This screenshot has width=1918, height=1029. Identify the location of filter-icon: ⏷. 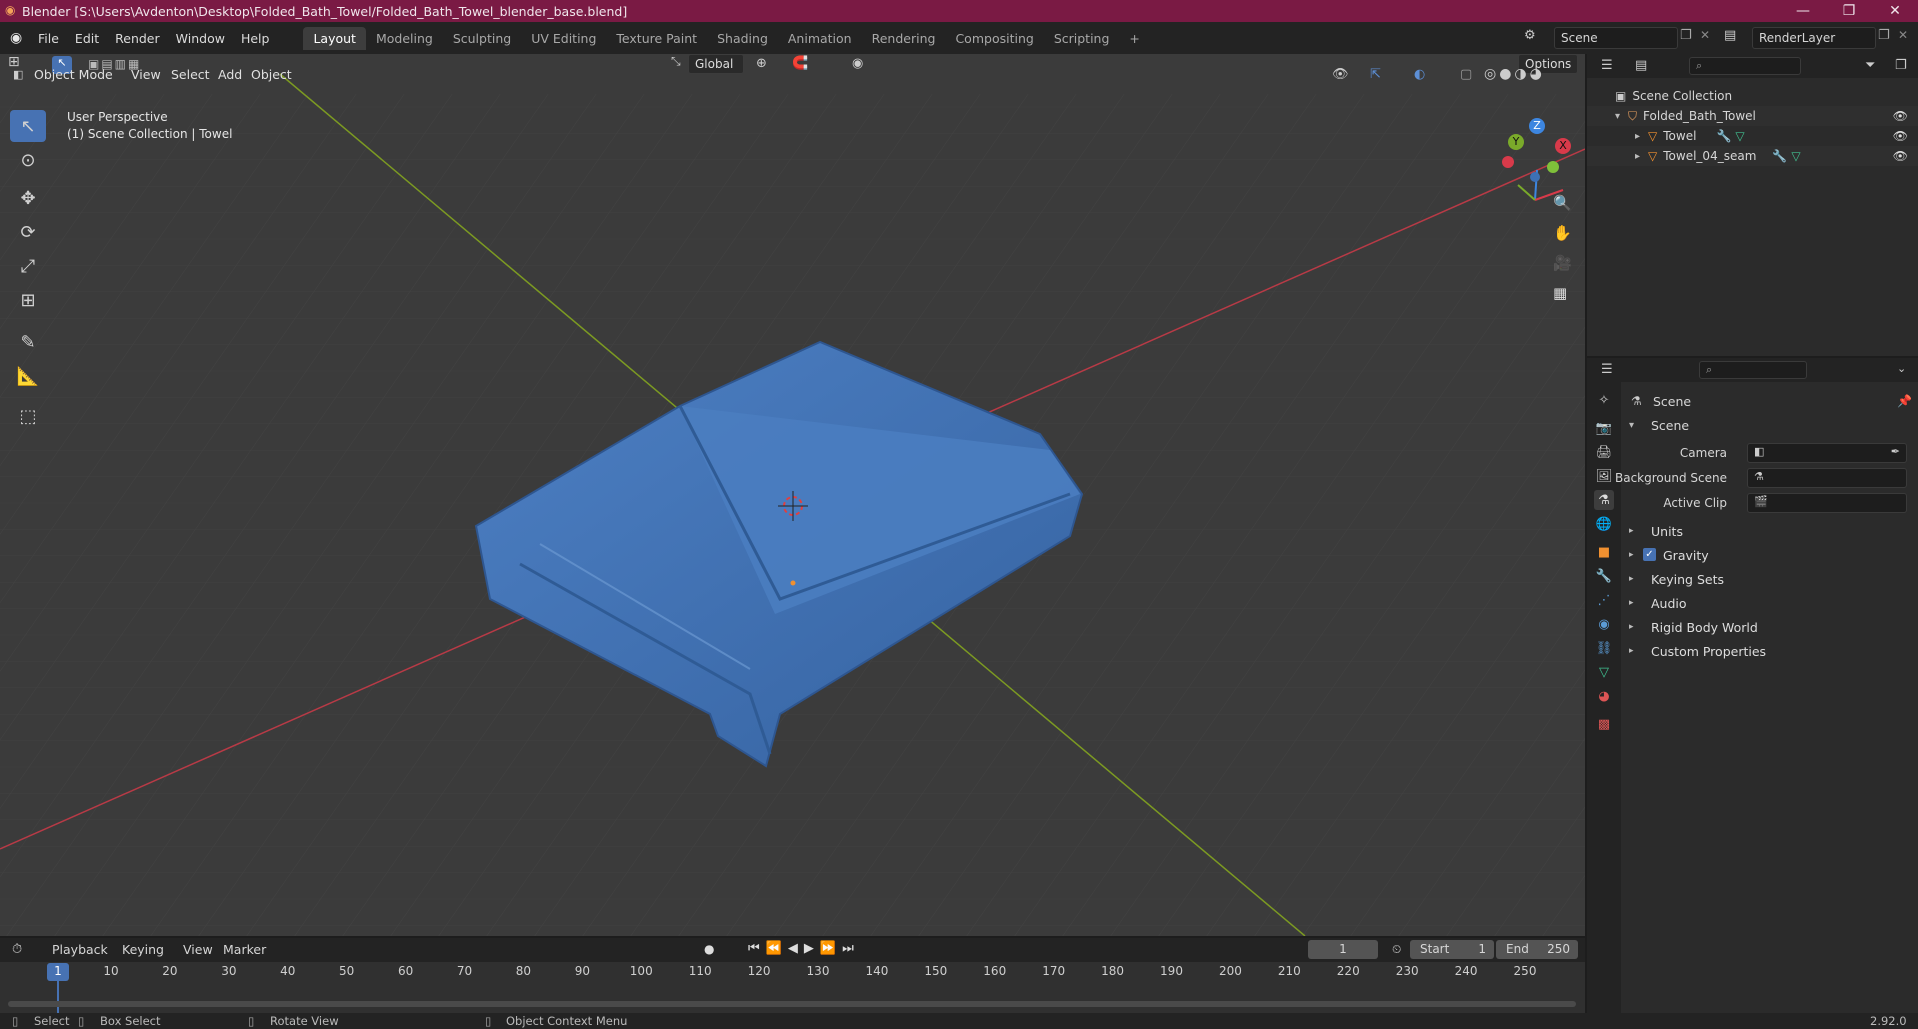
(1870, 65).